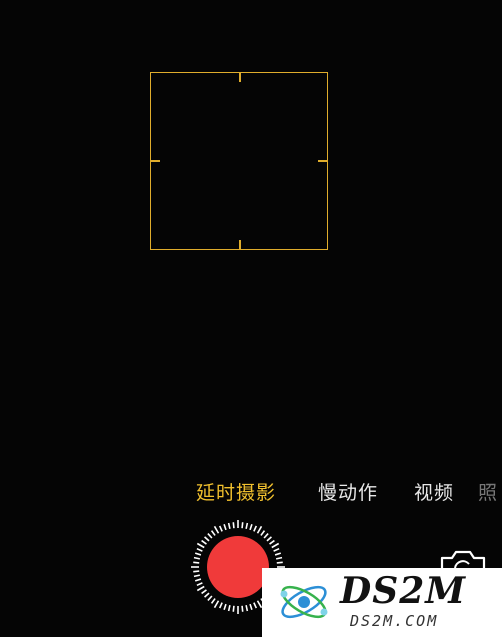 The width and height of the screenshot is (502, 637). What do you see at coordinates (304, 602) in the screenshot?
I see `watermark-logo-icon` at bounding box center [304, 602].